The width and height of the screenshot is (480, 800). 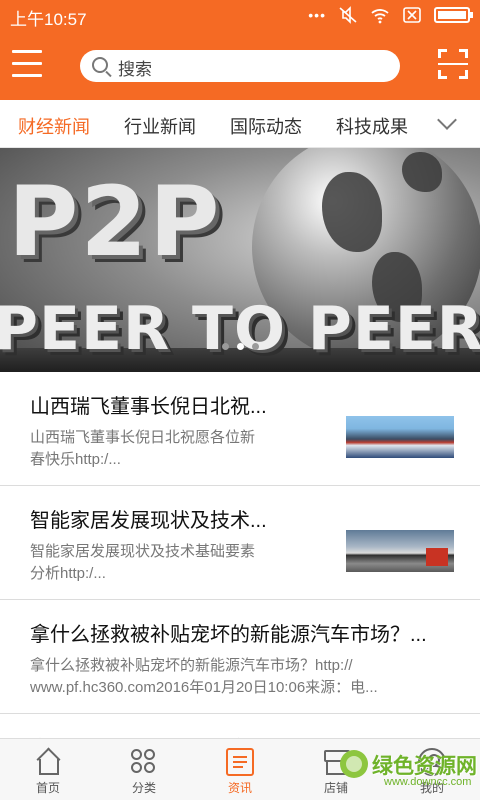 I want to click on status-time: 上午10:57, so click(x=48, y=19).